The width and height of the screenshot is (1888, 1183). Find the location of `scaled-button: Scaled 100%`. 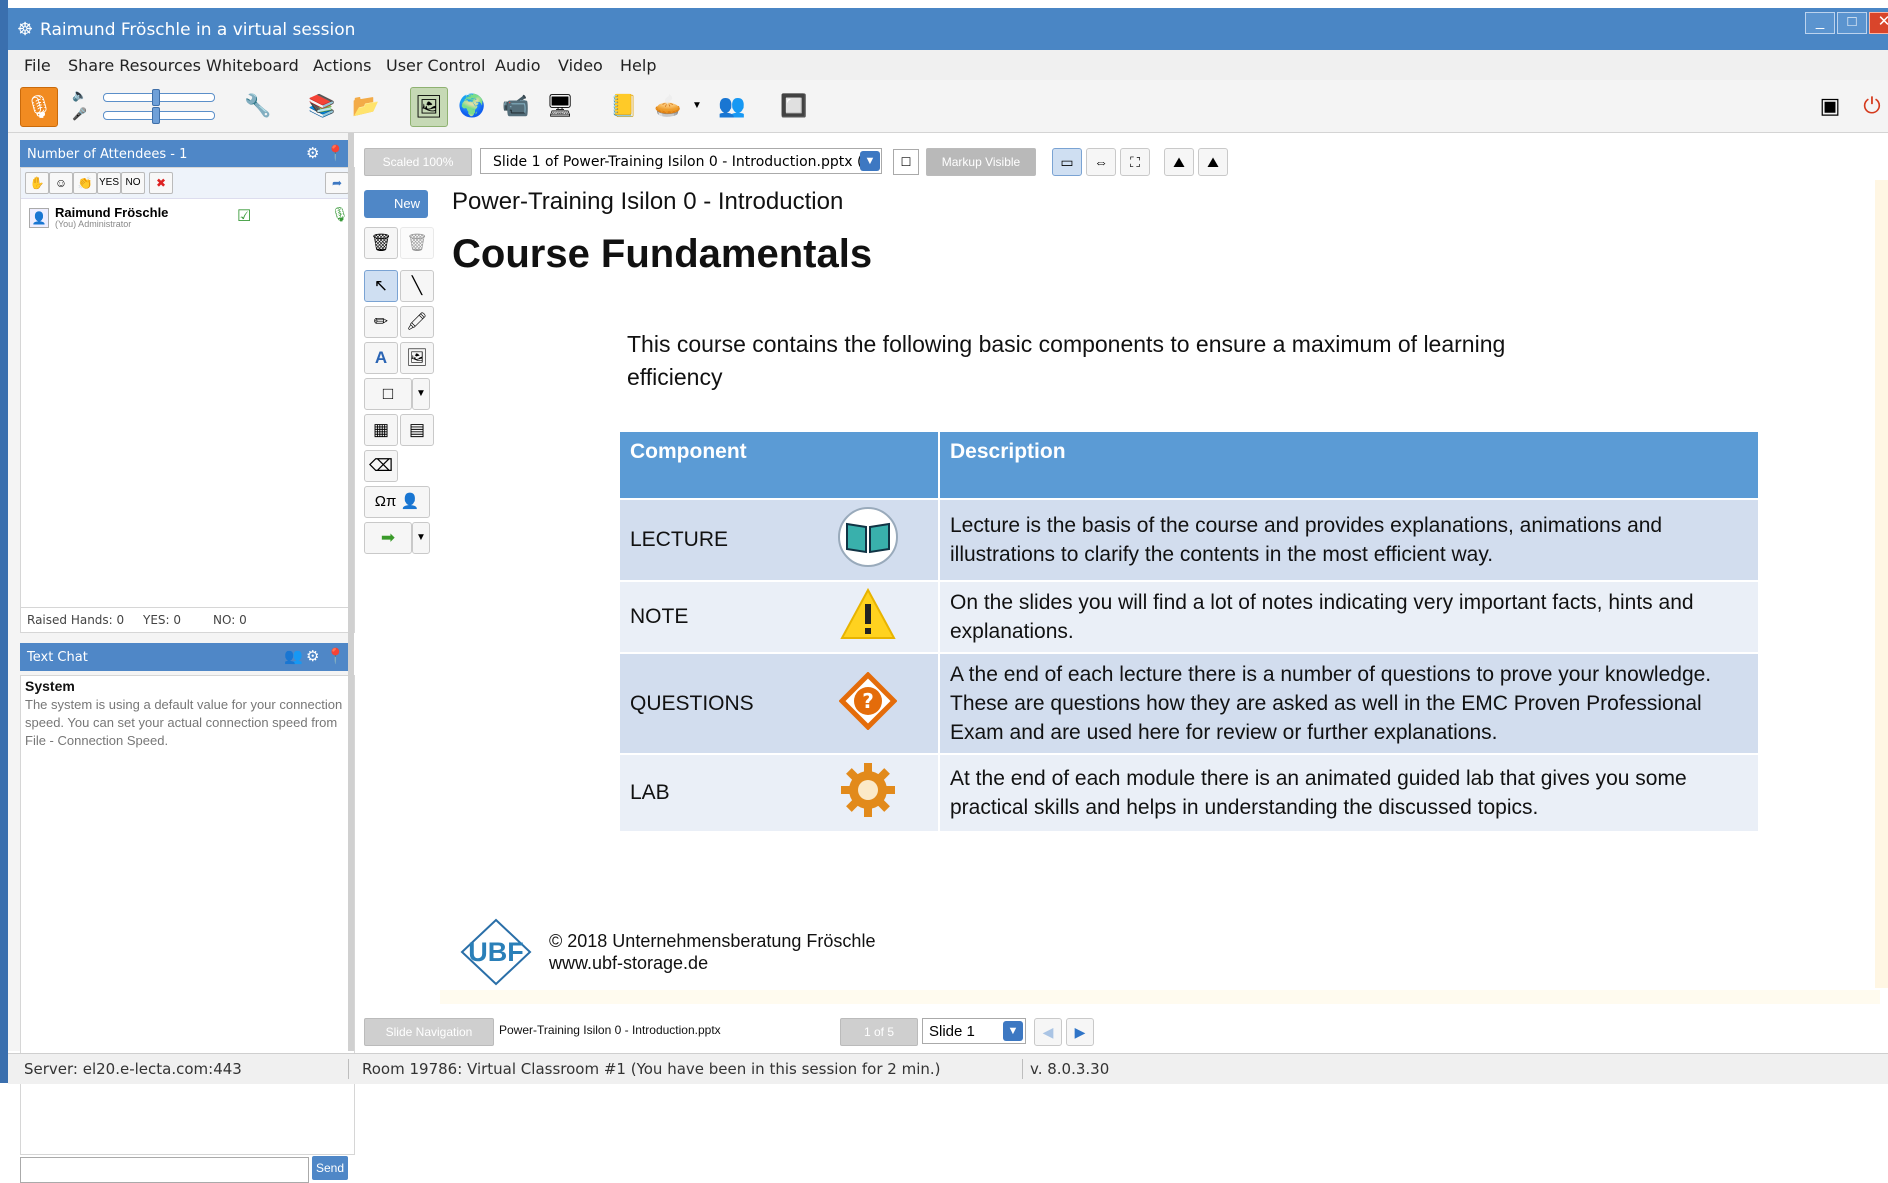

scaled-button: Scaled 100% is located at coordinates (418, 162).